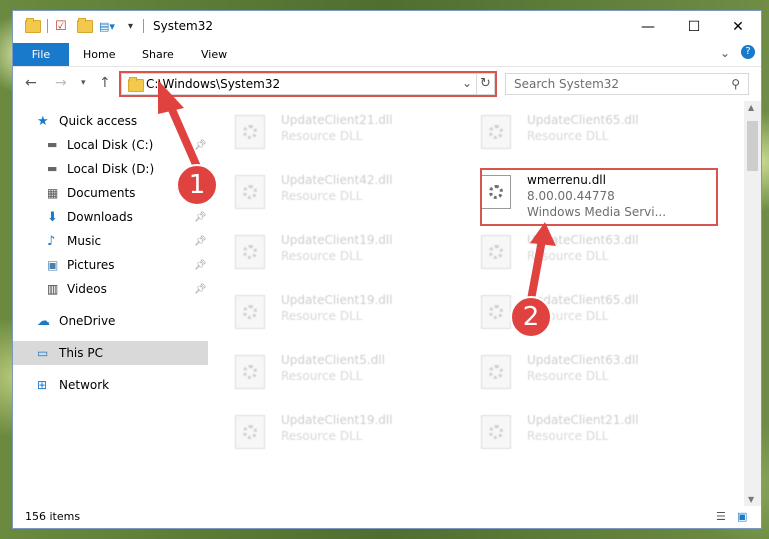 The width and height of the screenshot is (769, 539). I want to click on step-2-badge: 2, so click(531, 317).